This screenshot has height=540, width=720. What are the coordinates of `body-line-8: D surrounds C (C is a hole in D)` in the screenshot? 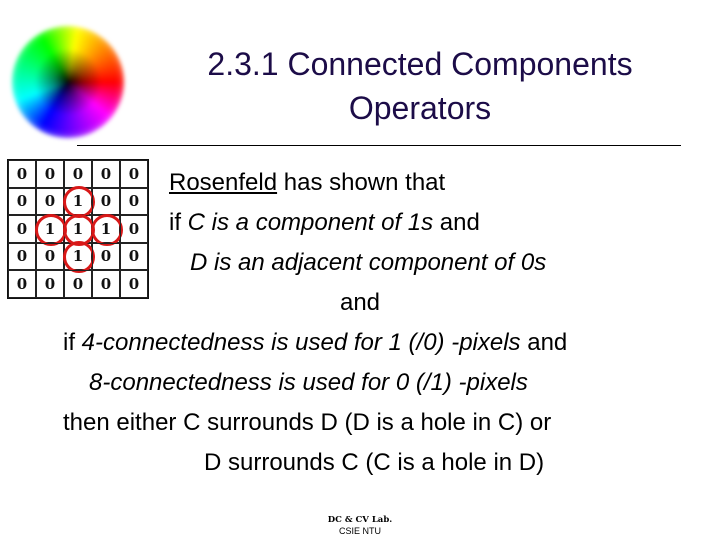 It's located at (374, 462).